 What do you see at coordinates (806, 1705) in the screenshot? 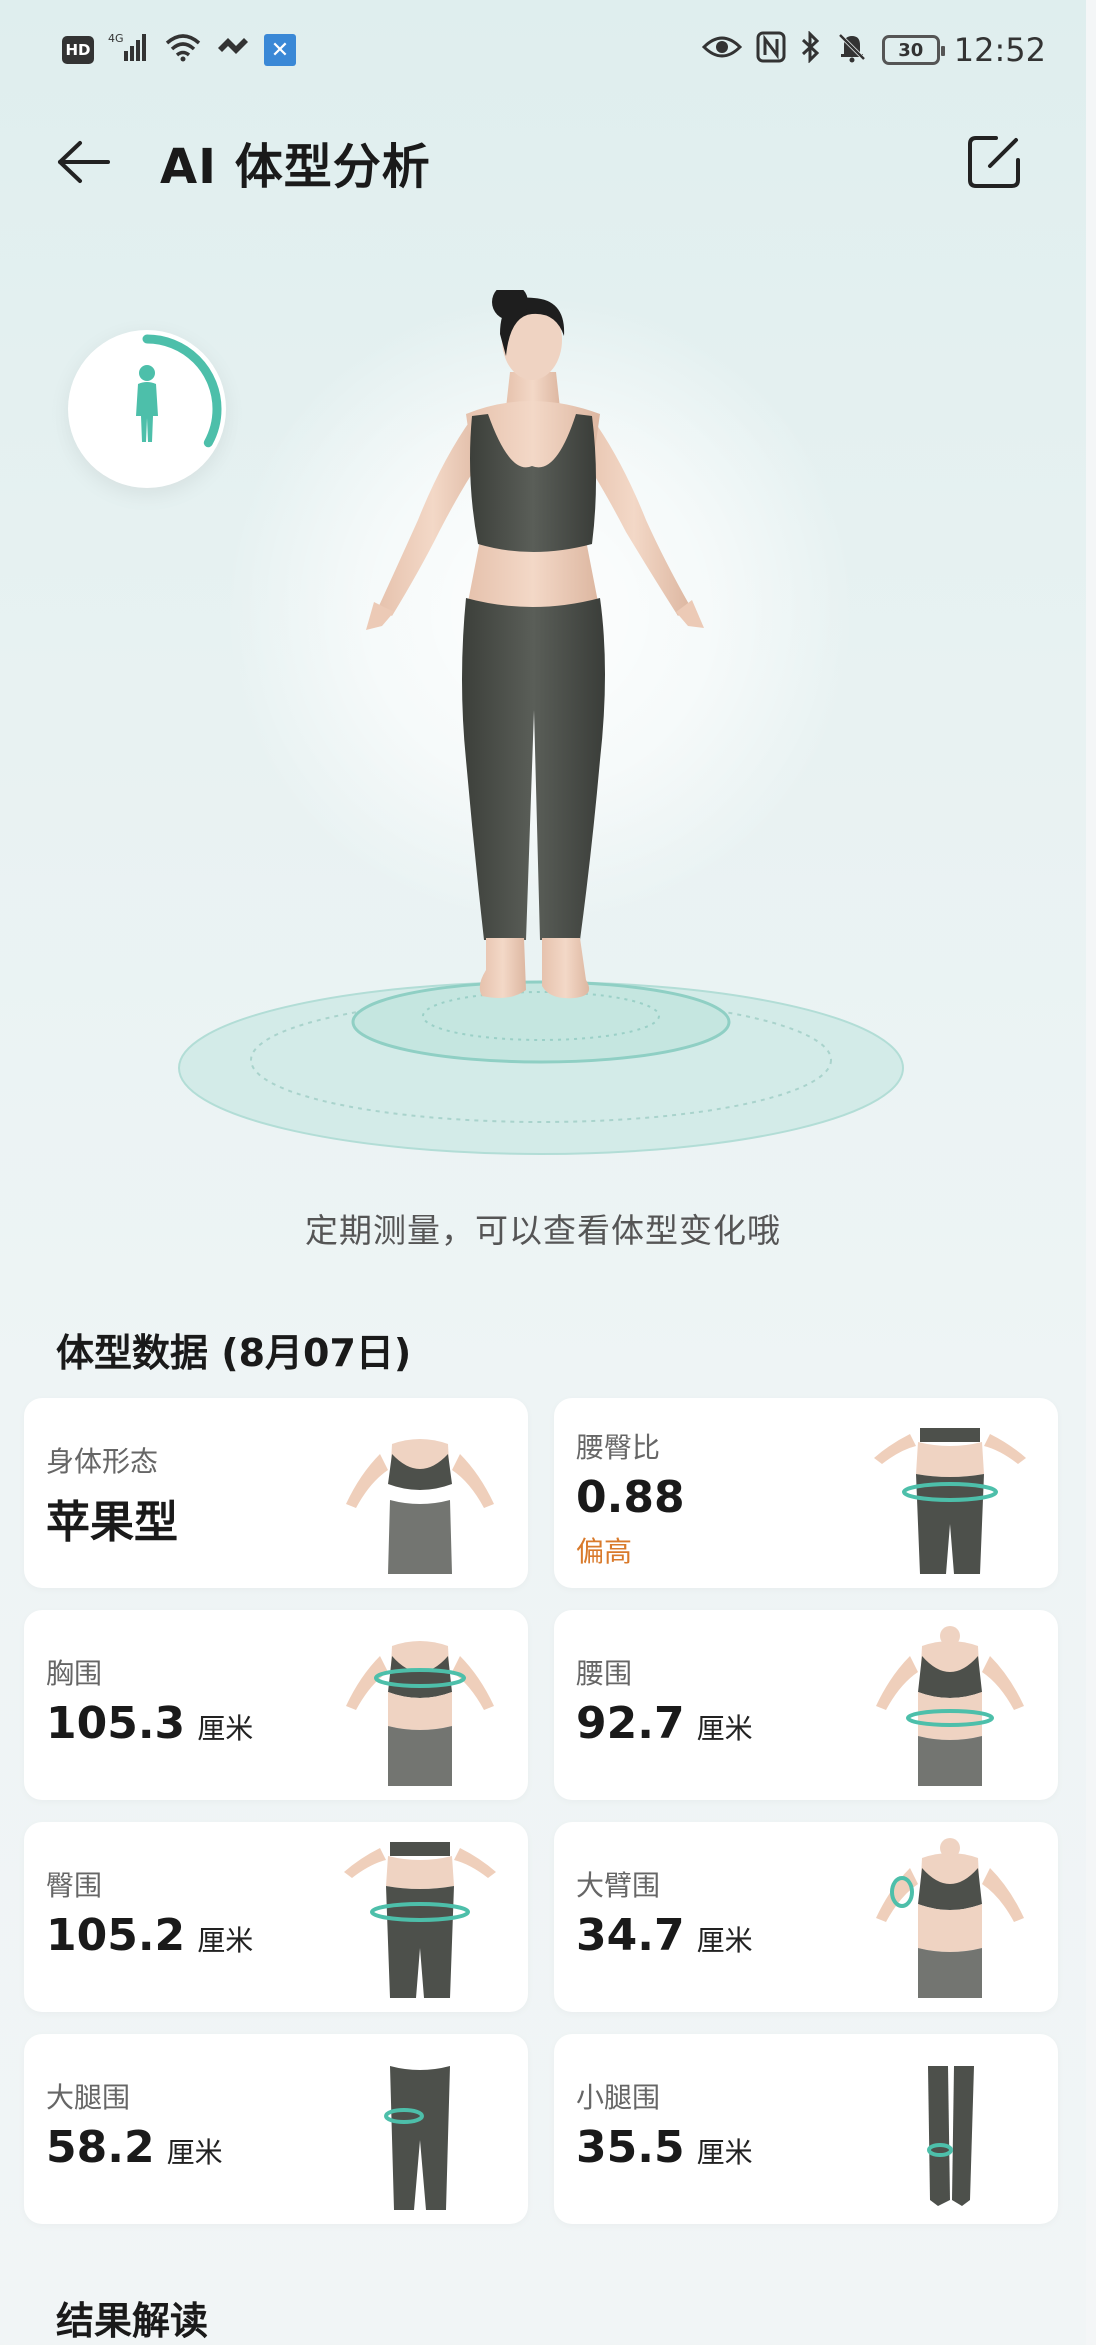
I see `waist-card: 腰围 92.7 厘米` at bounding box center [806, 1705].